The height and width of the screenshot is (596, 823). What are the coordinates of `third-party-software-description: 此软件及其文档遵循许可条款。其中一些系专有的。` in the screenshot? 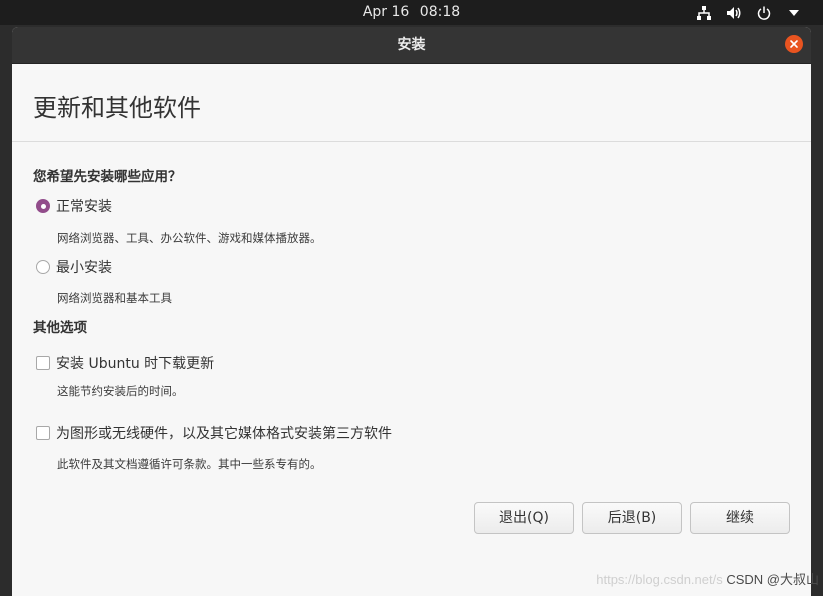 It's located at (189, 464).